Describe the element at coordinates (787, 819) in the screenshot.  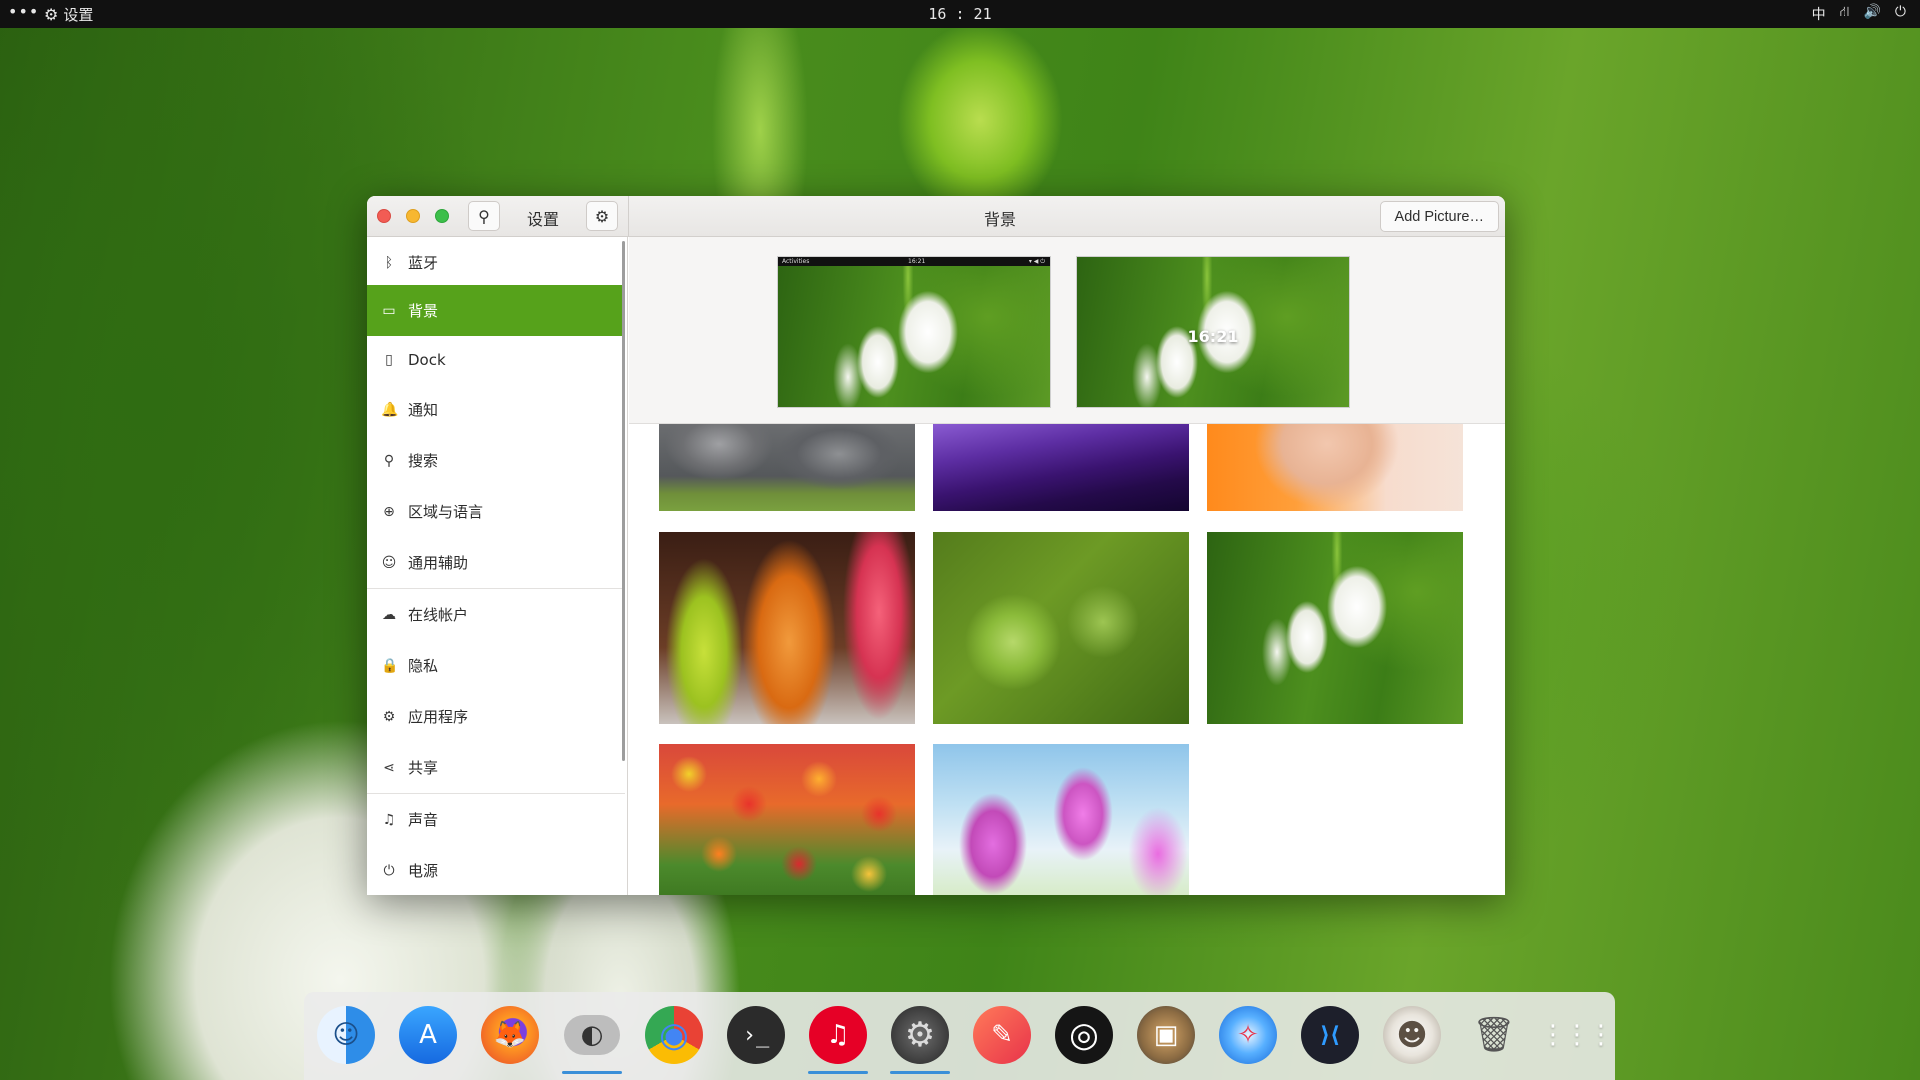
I see `wallpaper-thumbnail-tulips` at that location.